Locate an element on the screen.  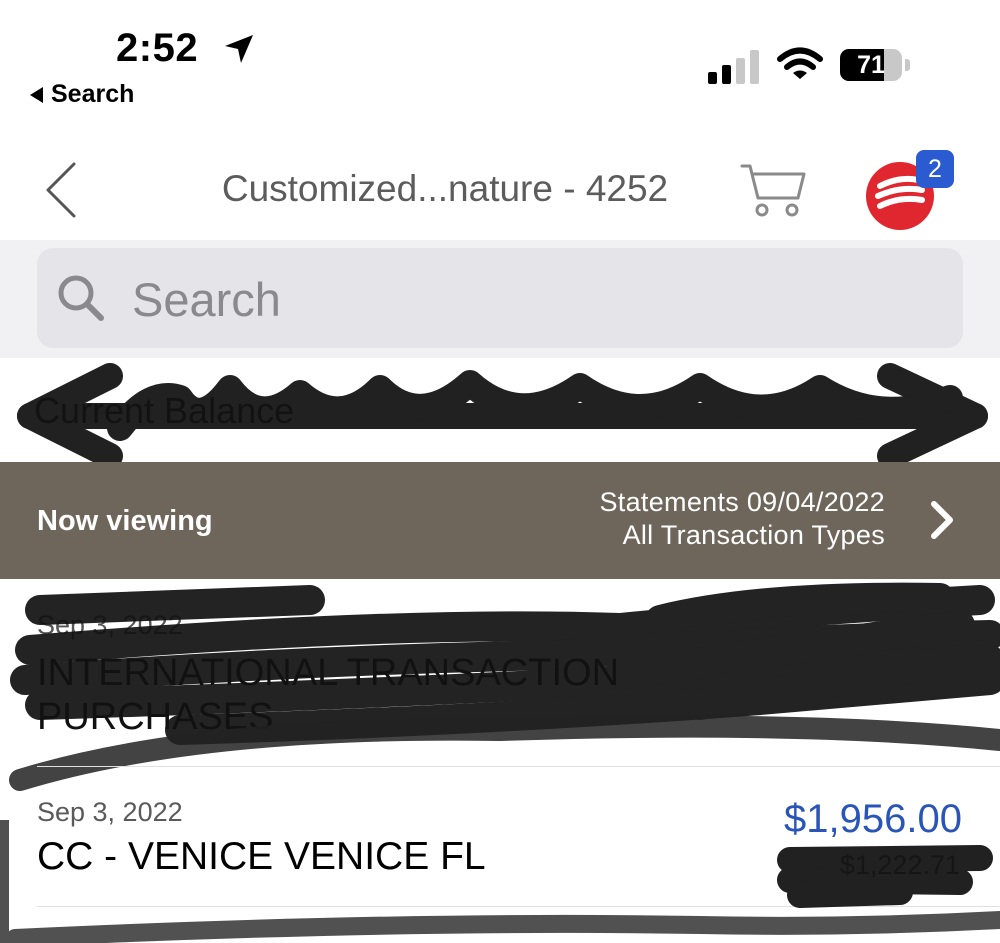
back-to-search-link: Search is located at coordinates (82, 94).